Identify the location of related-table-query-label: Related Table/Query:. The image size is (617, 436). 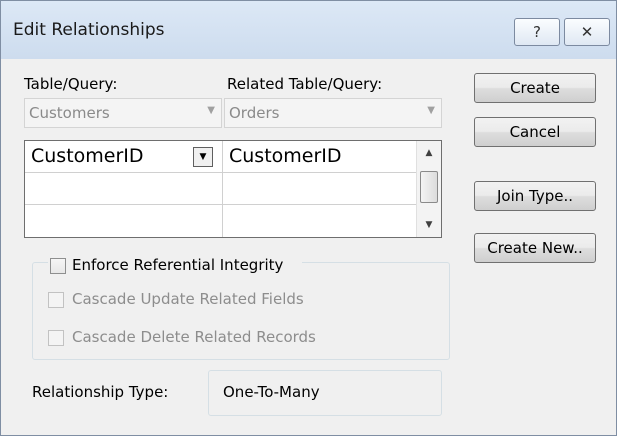
(305, 84).